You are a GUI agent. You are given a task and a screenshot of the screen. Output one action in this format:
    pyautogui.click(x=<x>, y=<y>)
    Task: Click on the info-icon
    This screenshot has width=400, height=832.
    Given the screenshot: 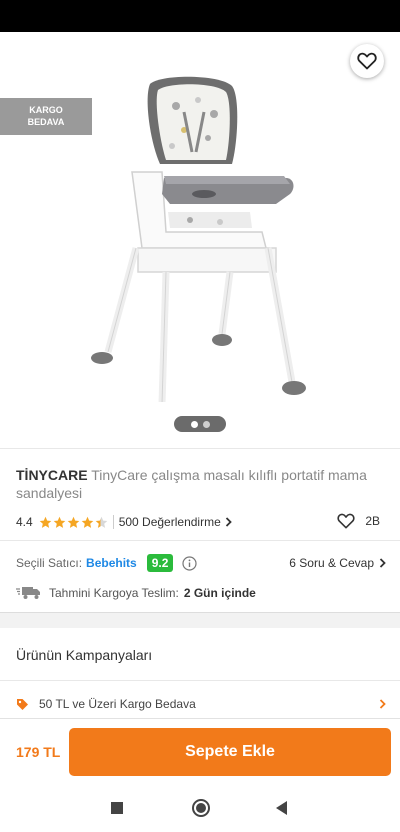 What is the action you would take?
    pyautogui.click(x=190, y=563)
    